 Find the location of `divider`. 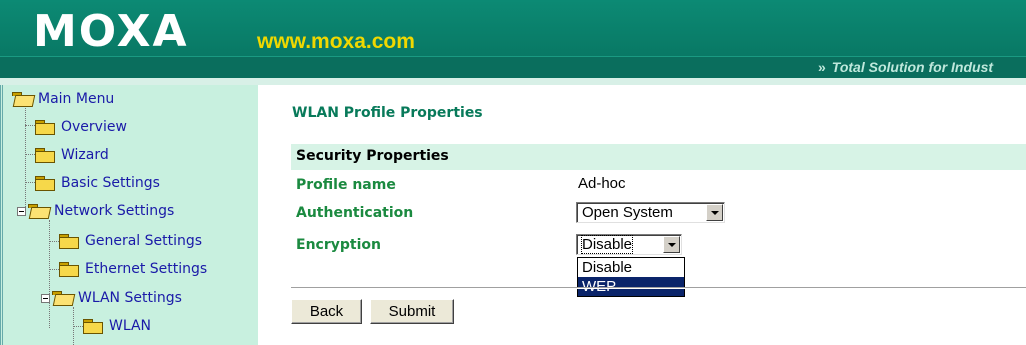

divider is located at coordinates (658, 288).